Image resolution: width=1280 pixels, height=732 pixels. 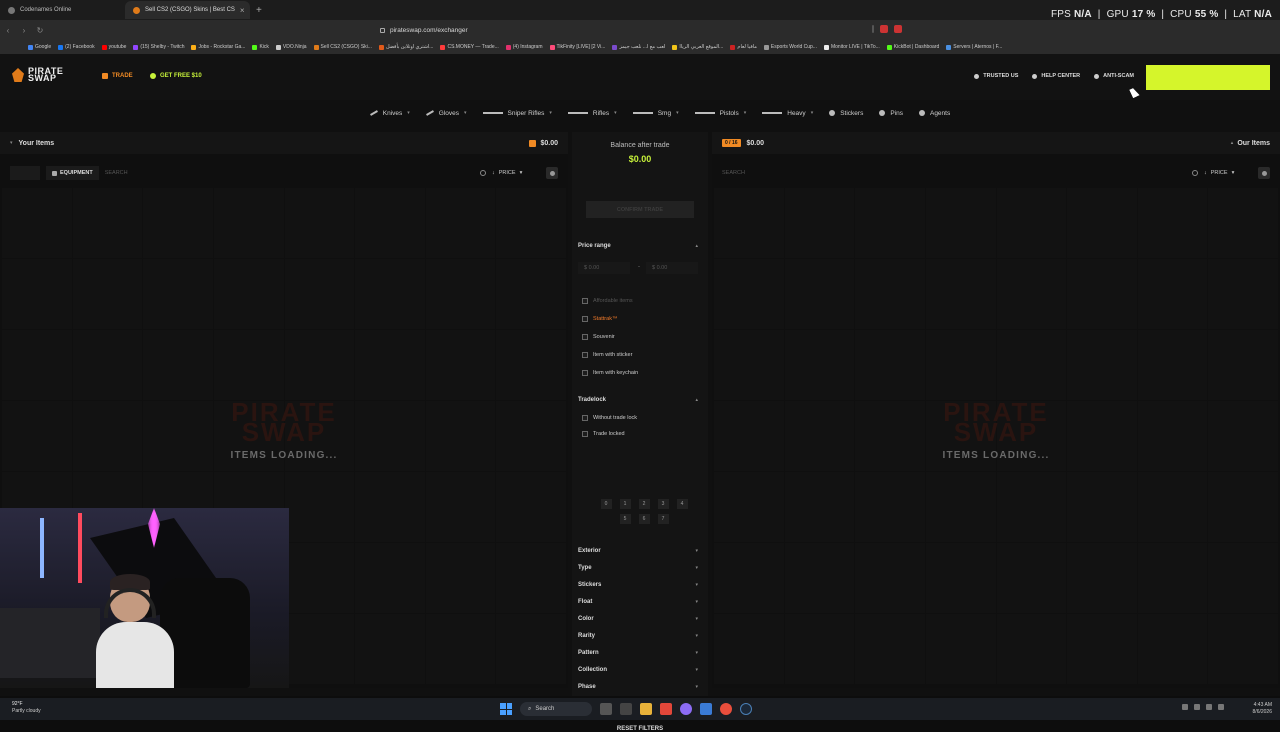 I want to click on filter-color: Color ▾, so click(x=638, y=619).